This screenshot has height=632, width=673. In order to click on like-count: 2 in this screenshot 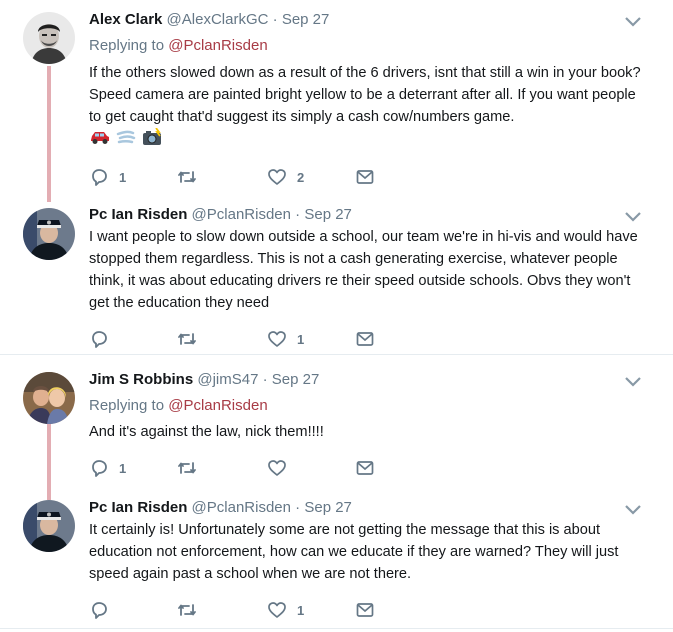, I will do `click(301, 177)`.